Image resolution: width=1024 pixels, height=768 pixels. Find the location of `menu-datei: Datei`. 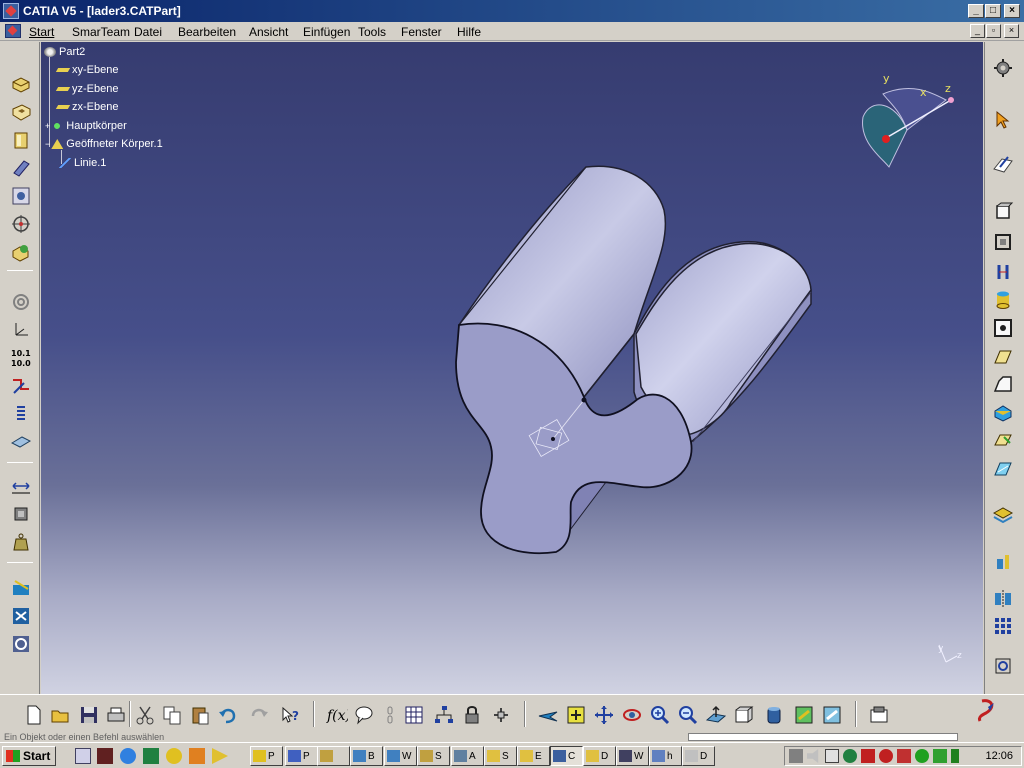

menu-datei: Datei is located at coordinates (148, 32).